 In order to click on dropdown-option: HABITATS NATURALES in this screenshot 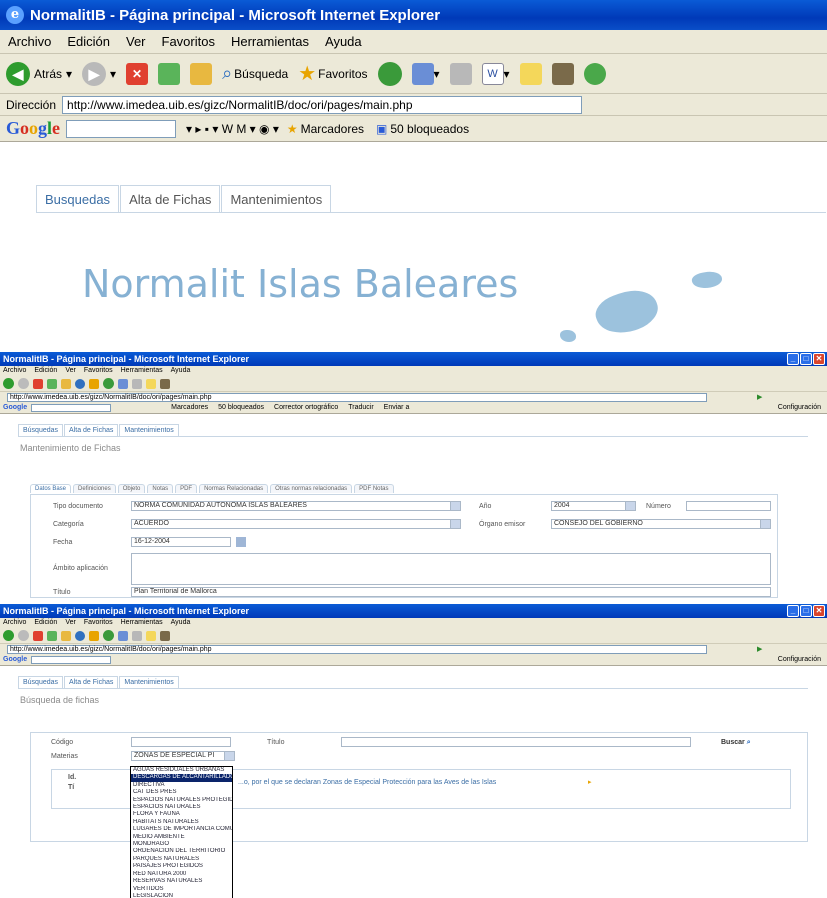, I will do `click(181, 822)`.